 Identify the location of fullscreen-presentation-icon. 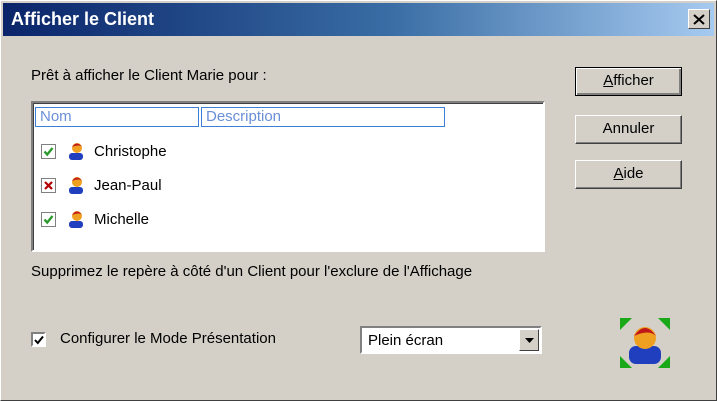
(645, 343).